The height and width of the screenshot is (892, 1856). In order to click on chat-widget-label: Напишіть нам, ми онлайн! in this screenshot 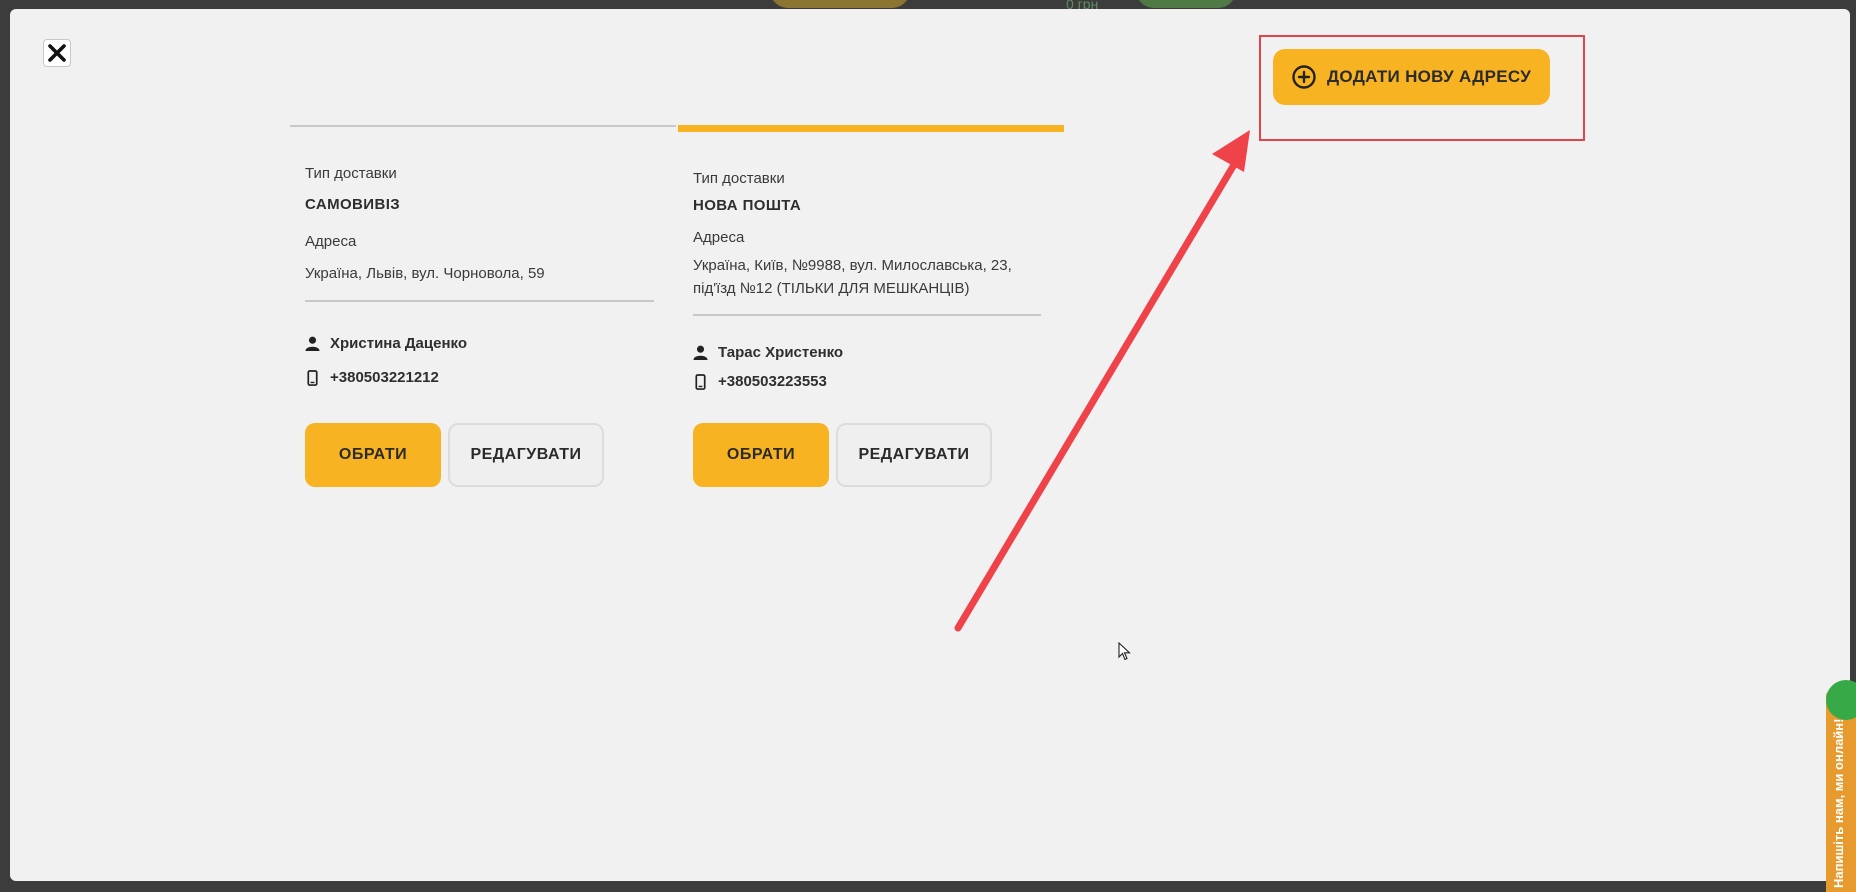, I will do `click(1838, 803)`.